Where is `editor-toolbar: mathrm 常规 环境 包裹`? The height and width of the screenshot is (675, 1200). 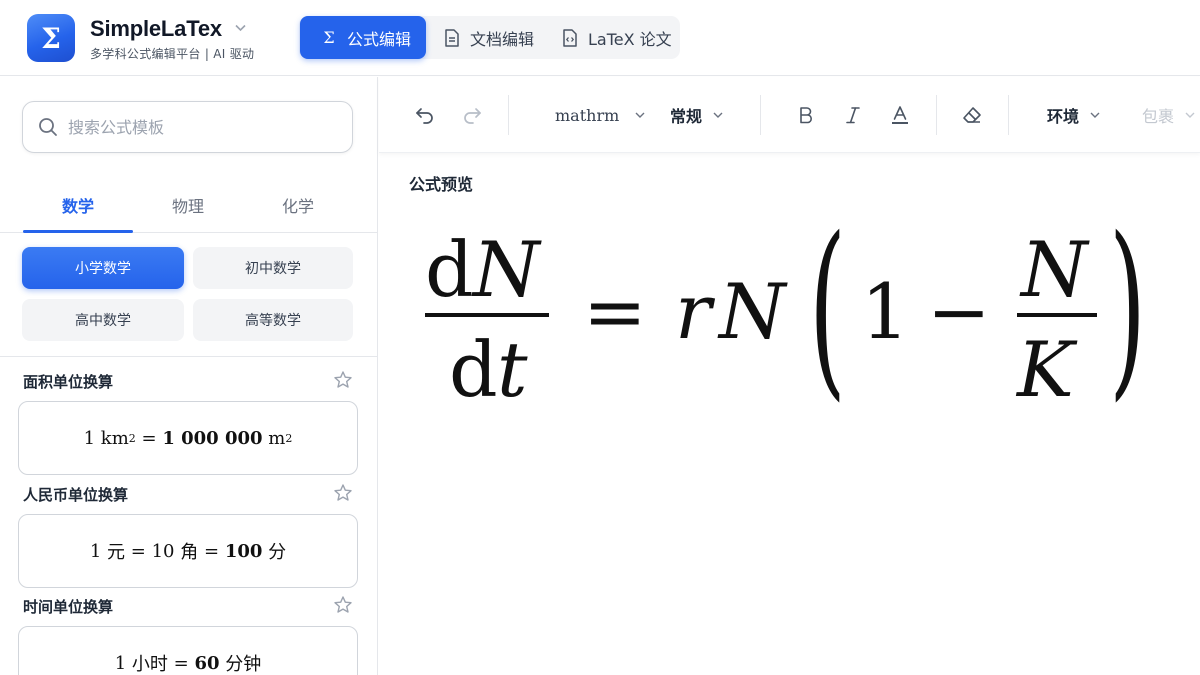 editor-toolbar: mathrm 常规 环境 包裹 is located at coordinates (789, 115).